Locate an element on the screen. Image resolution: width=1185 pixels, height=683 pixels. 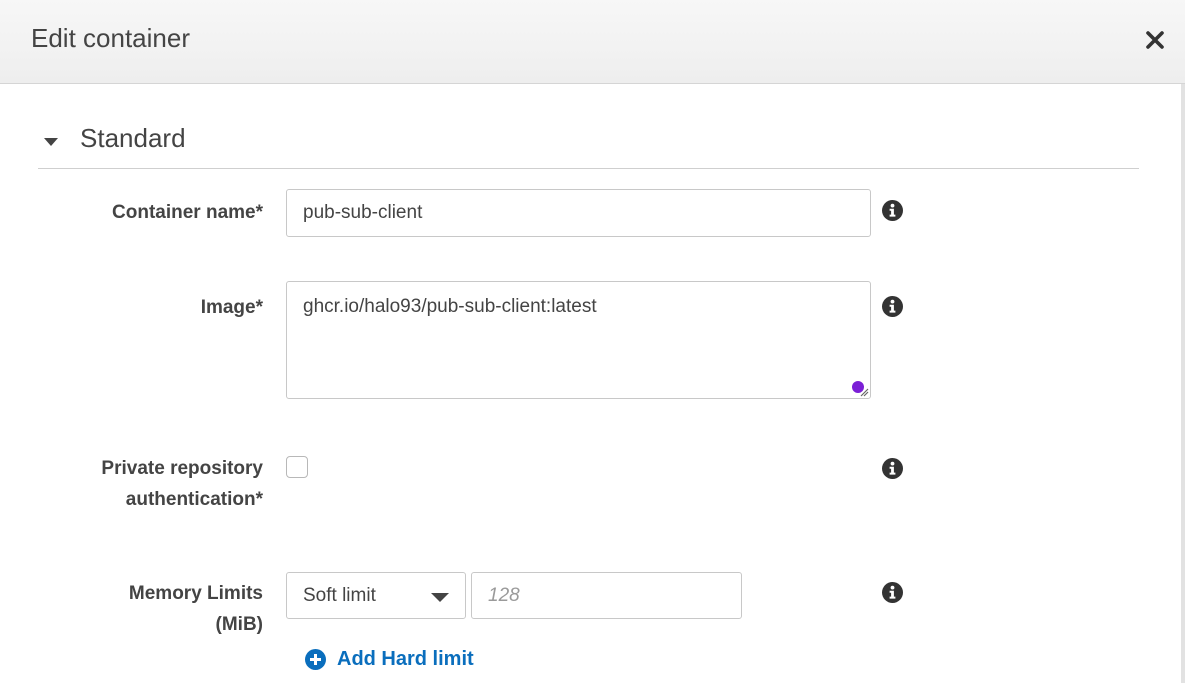
memory-limit-input is located at coordinates (606, 595).